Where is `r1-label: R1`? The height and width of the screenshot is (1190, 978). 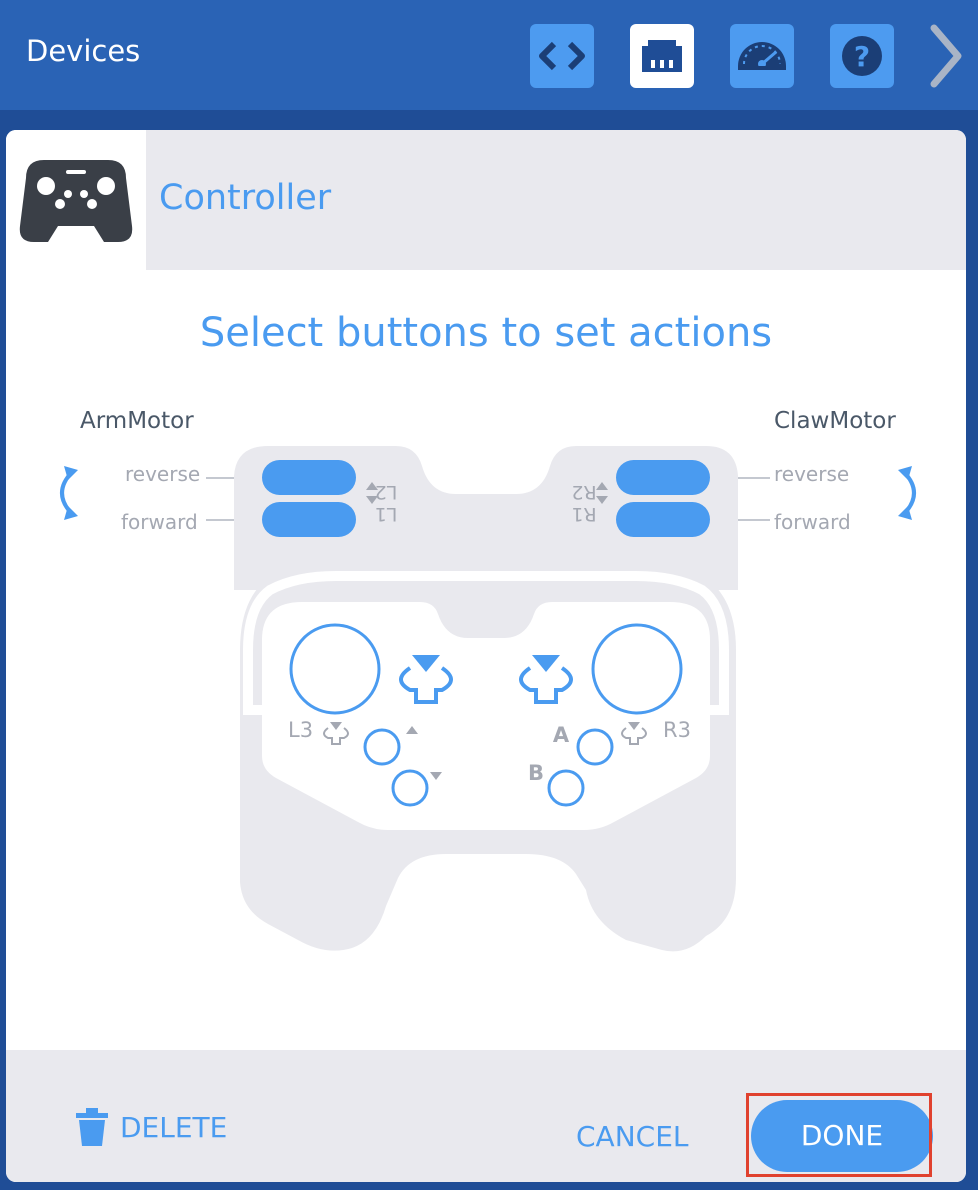 r1-label: R1 is located at coordinates (583, 514).